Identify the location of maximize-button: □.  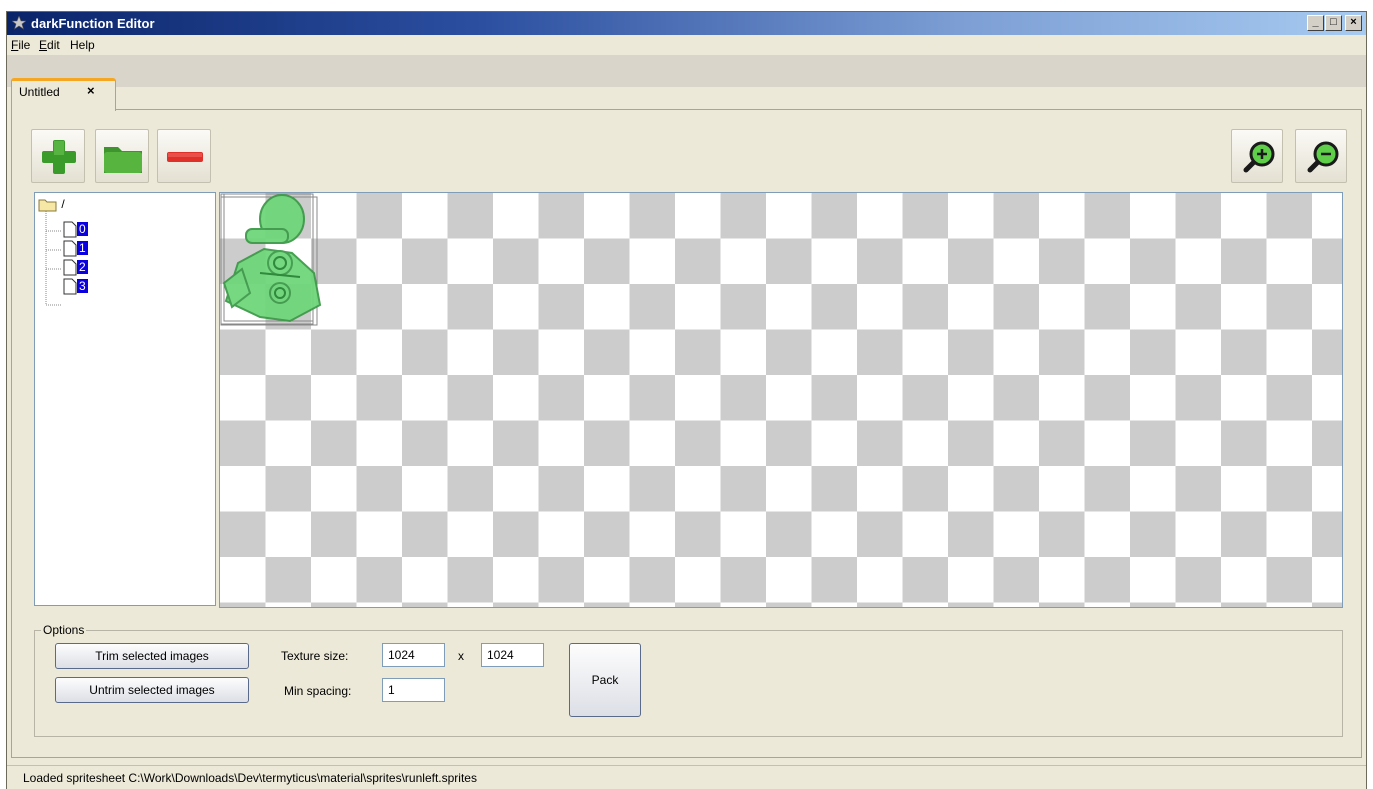
(1333, 23).